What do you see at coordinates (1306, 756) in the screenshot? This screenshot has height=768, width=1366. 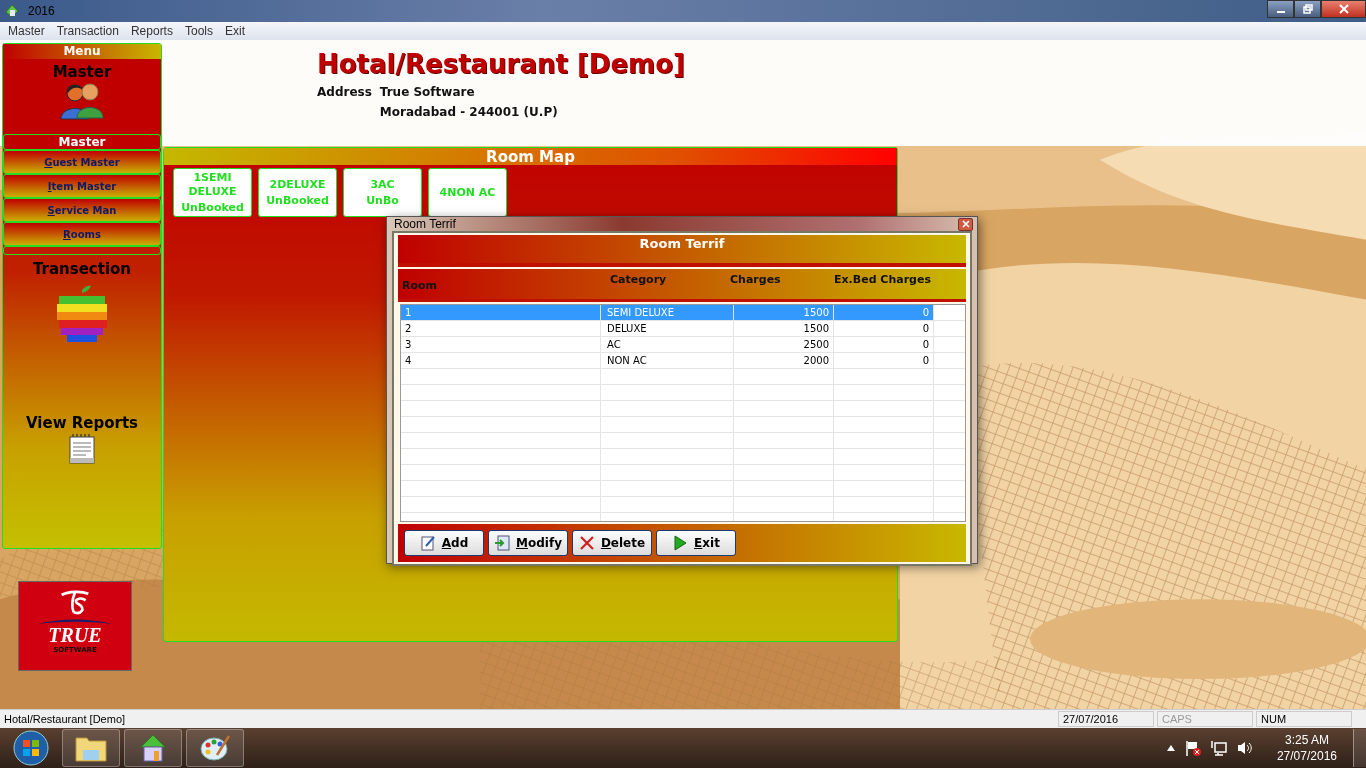 I see `clock-date: 27/07/2016` at bounding box center [1306, 756].